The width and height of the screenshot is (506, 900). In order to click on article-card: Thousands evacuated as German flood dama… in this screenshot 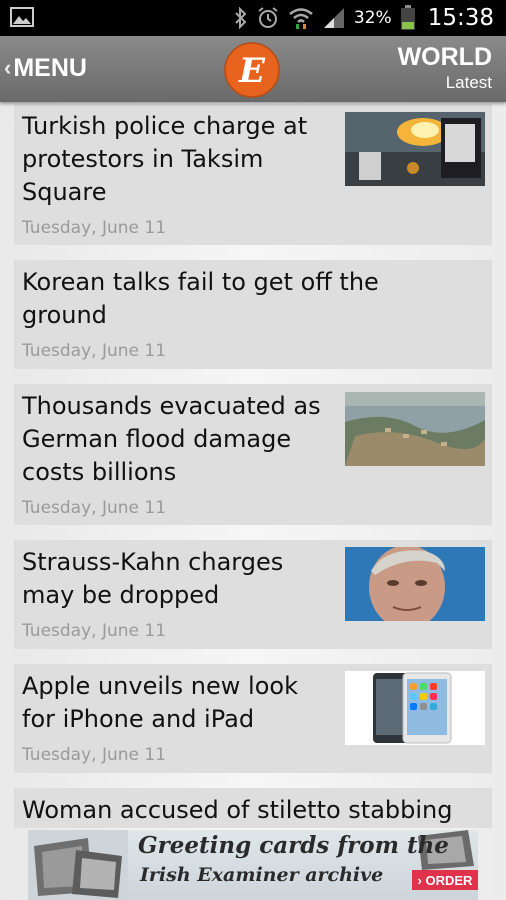, I will do `click(253, 454)`.